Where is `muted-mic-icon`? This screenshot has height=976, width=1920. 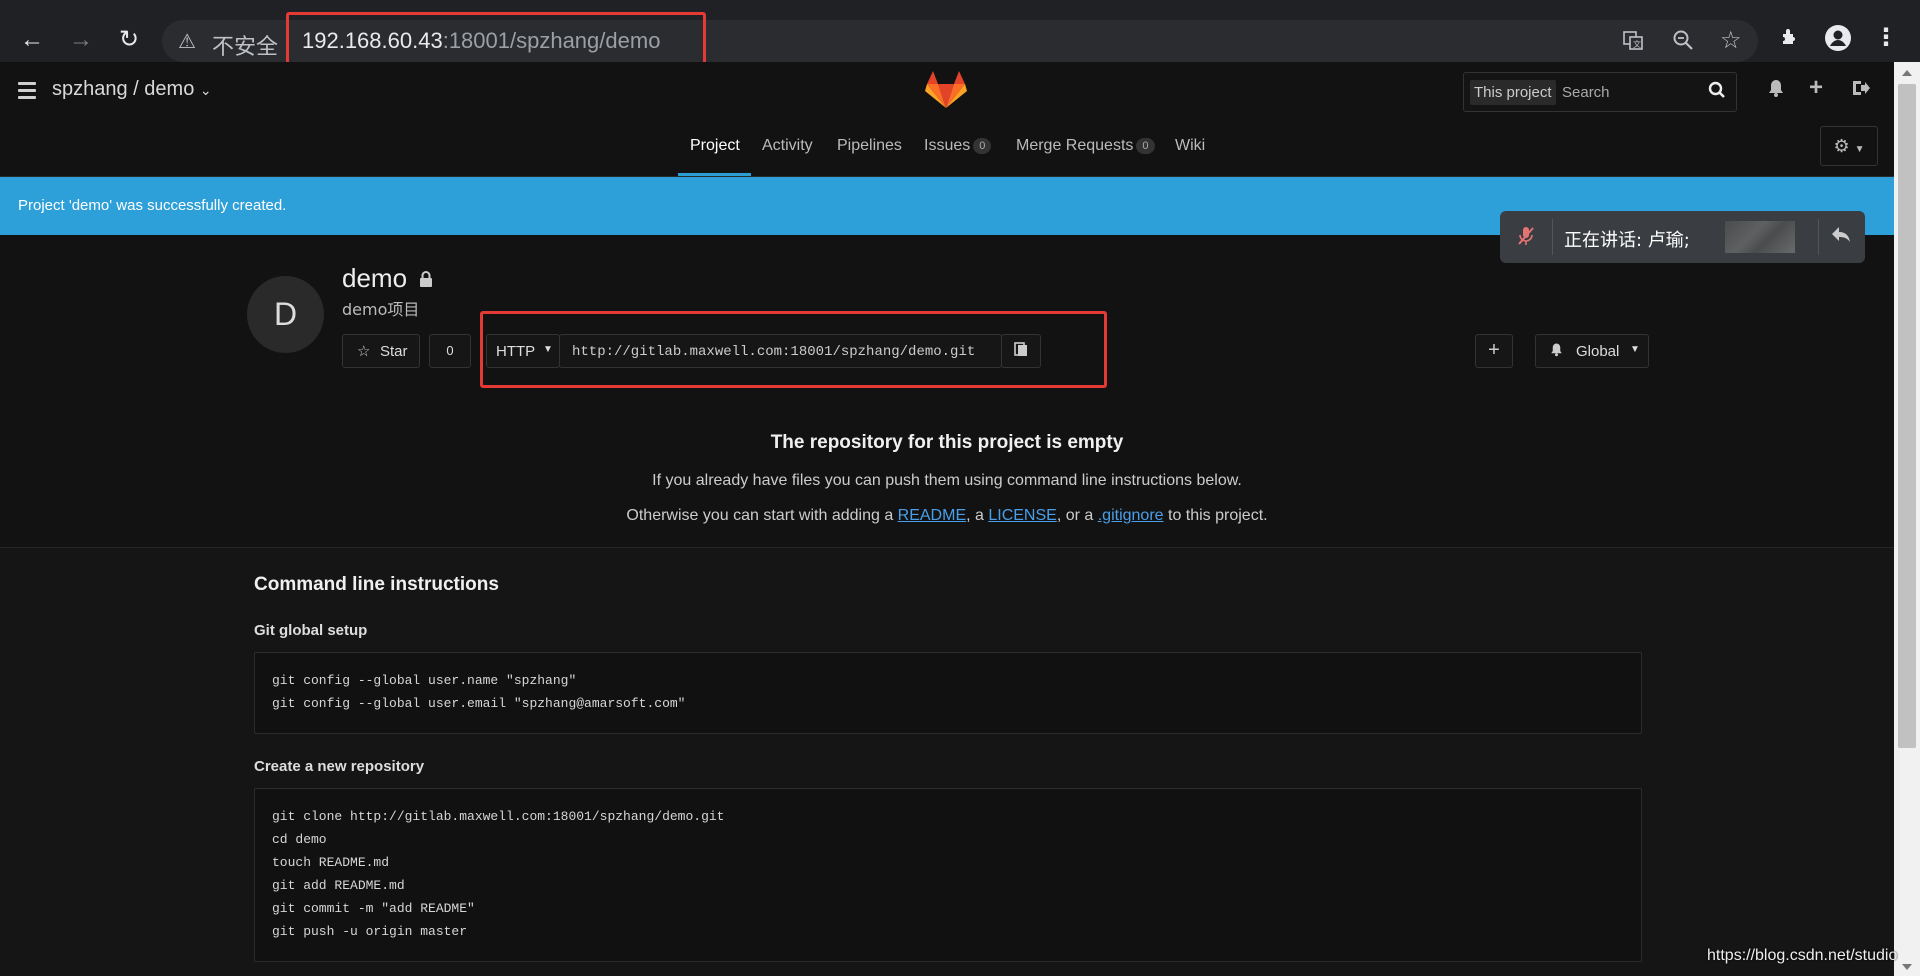 muted-mic-icon is located at coordinates (1526, 239).